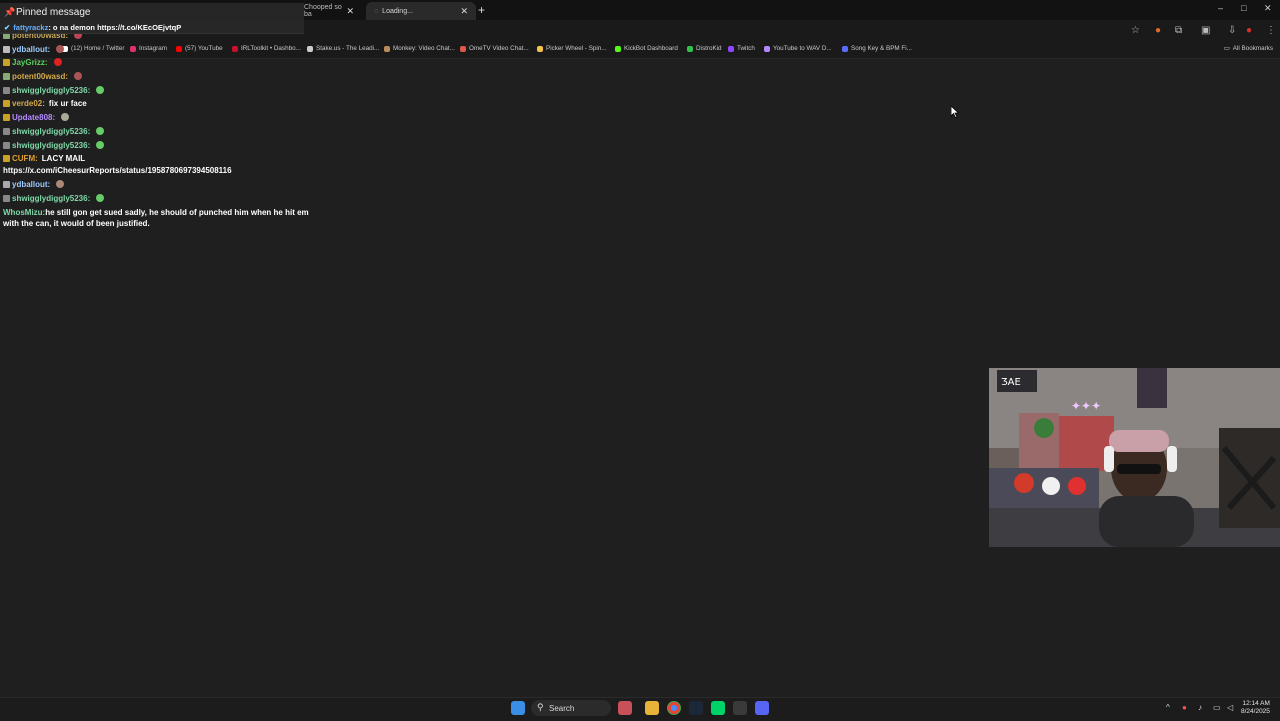 The width and height of the screenshot is (1280, 721). What do you see at coordinates (1184, 707) in the screenshot?
I see `tray-app-icon: ●` at bounding box center [1184, 707].